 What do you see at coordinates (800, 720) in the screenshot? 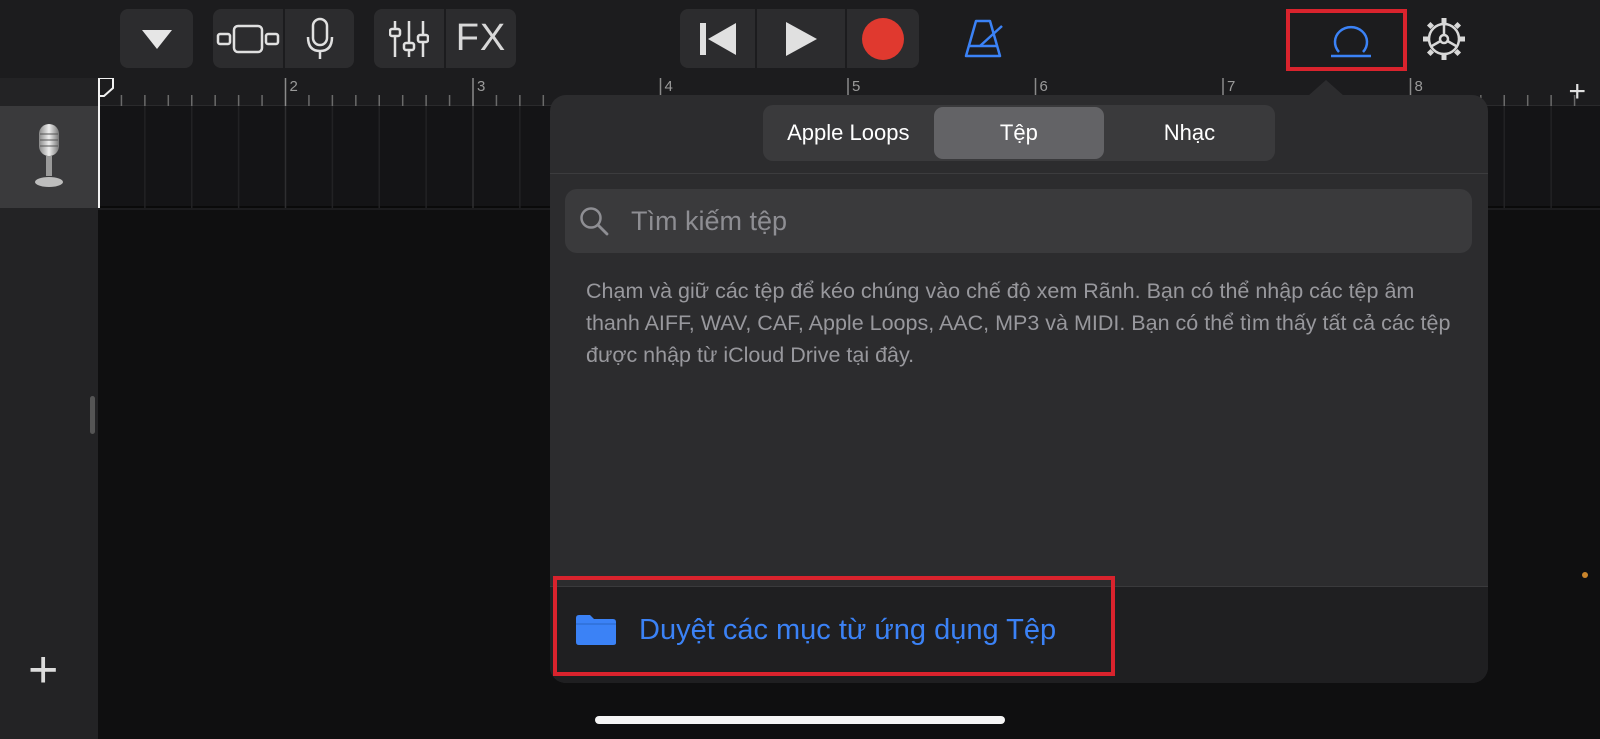
I see `home-indicator` at bounding box center [800, 720].